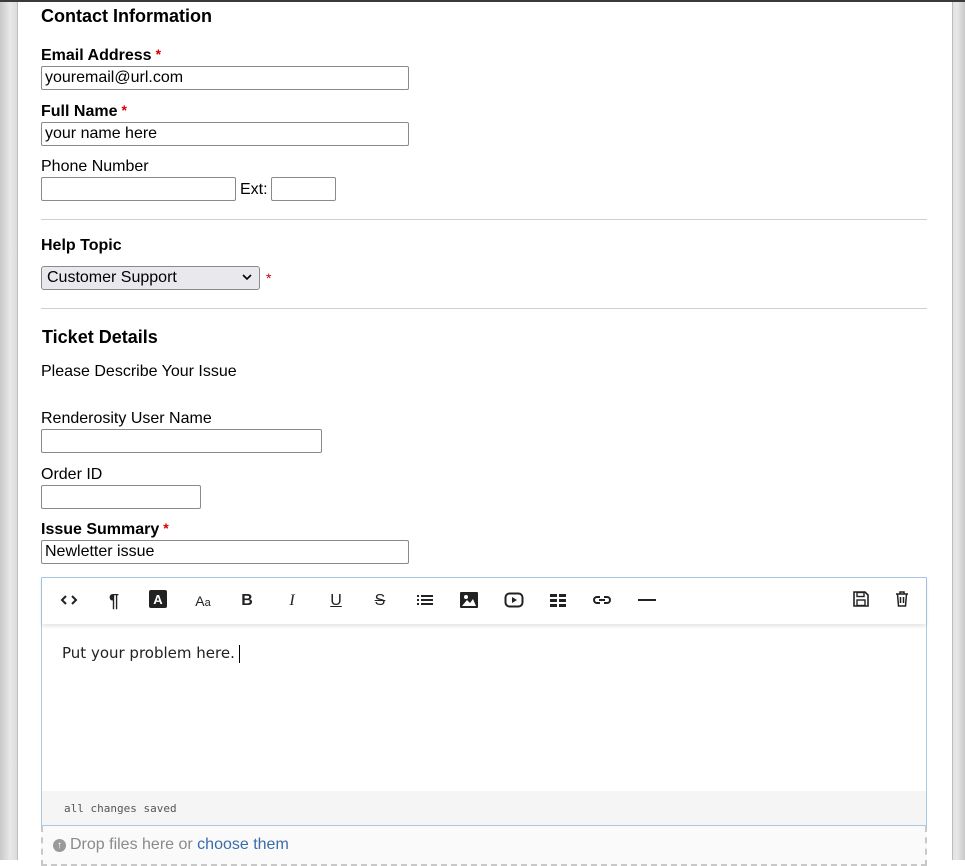 The image size is (965, 866). What do you see at coordinates (292, 601) in the screenshot?
I see `italic-icon: I` at bounding box center [292, 601].